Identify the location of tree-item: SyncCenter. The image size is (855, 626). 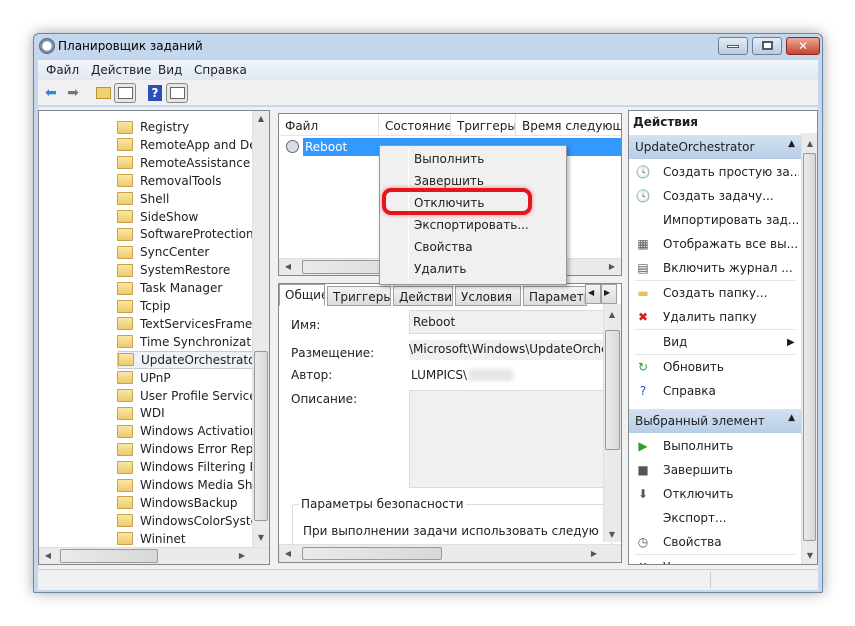
(163, 252).